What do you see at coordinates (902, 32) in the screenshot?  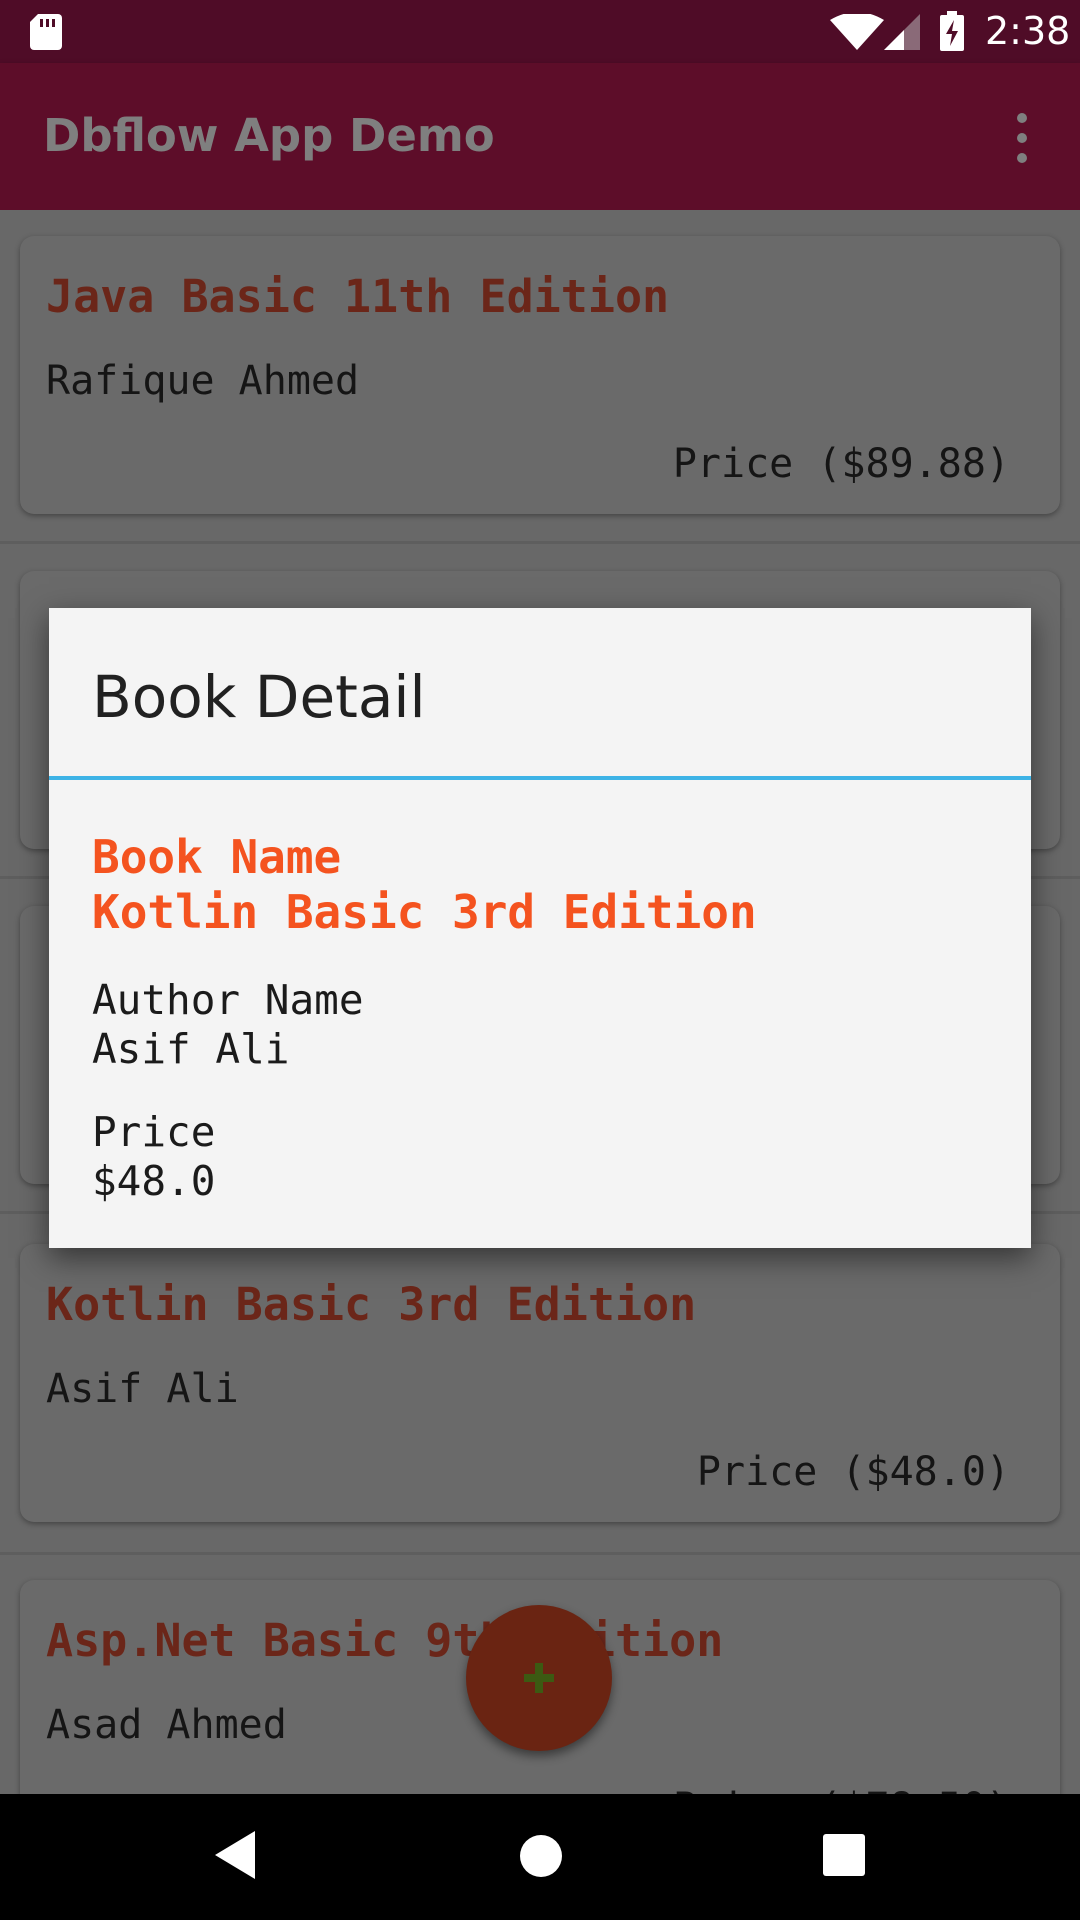 I see `signal-icon` at bounding box center [902, 32].